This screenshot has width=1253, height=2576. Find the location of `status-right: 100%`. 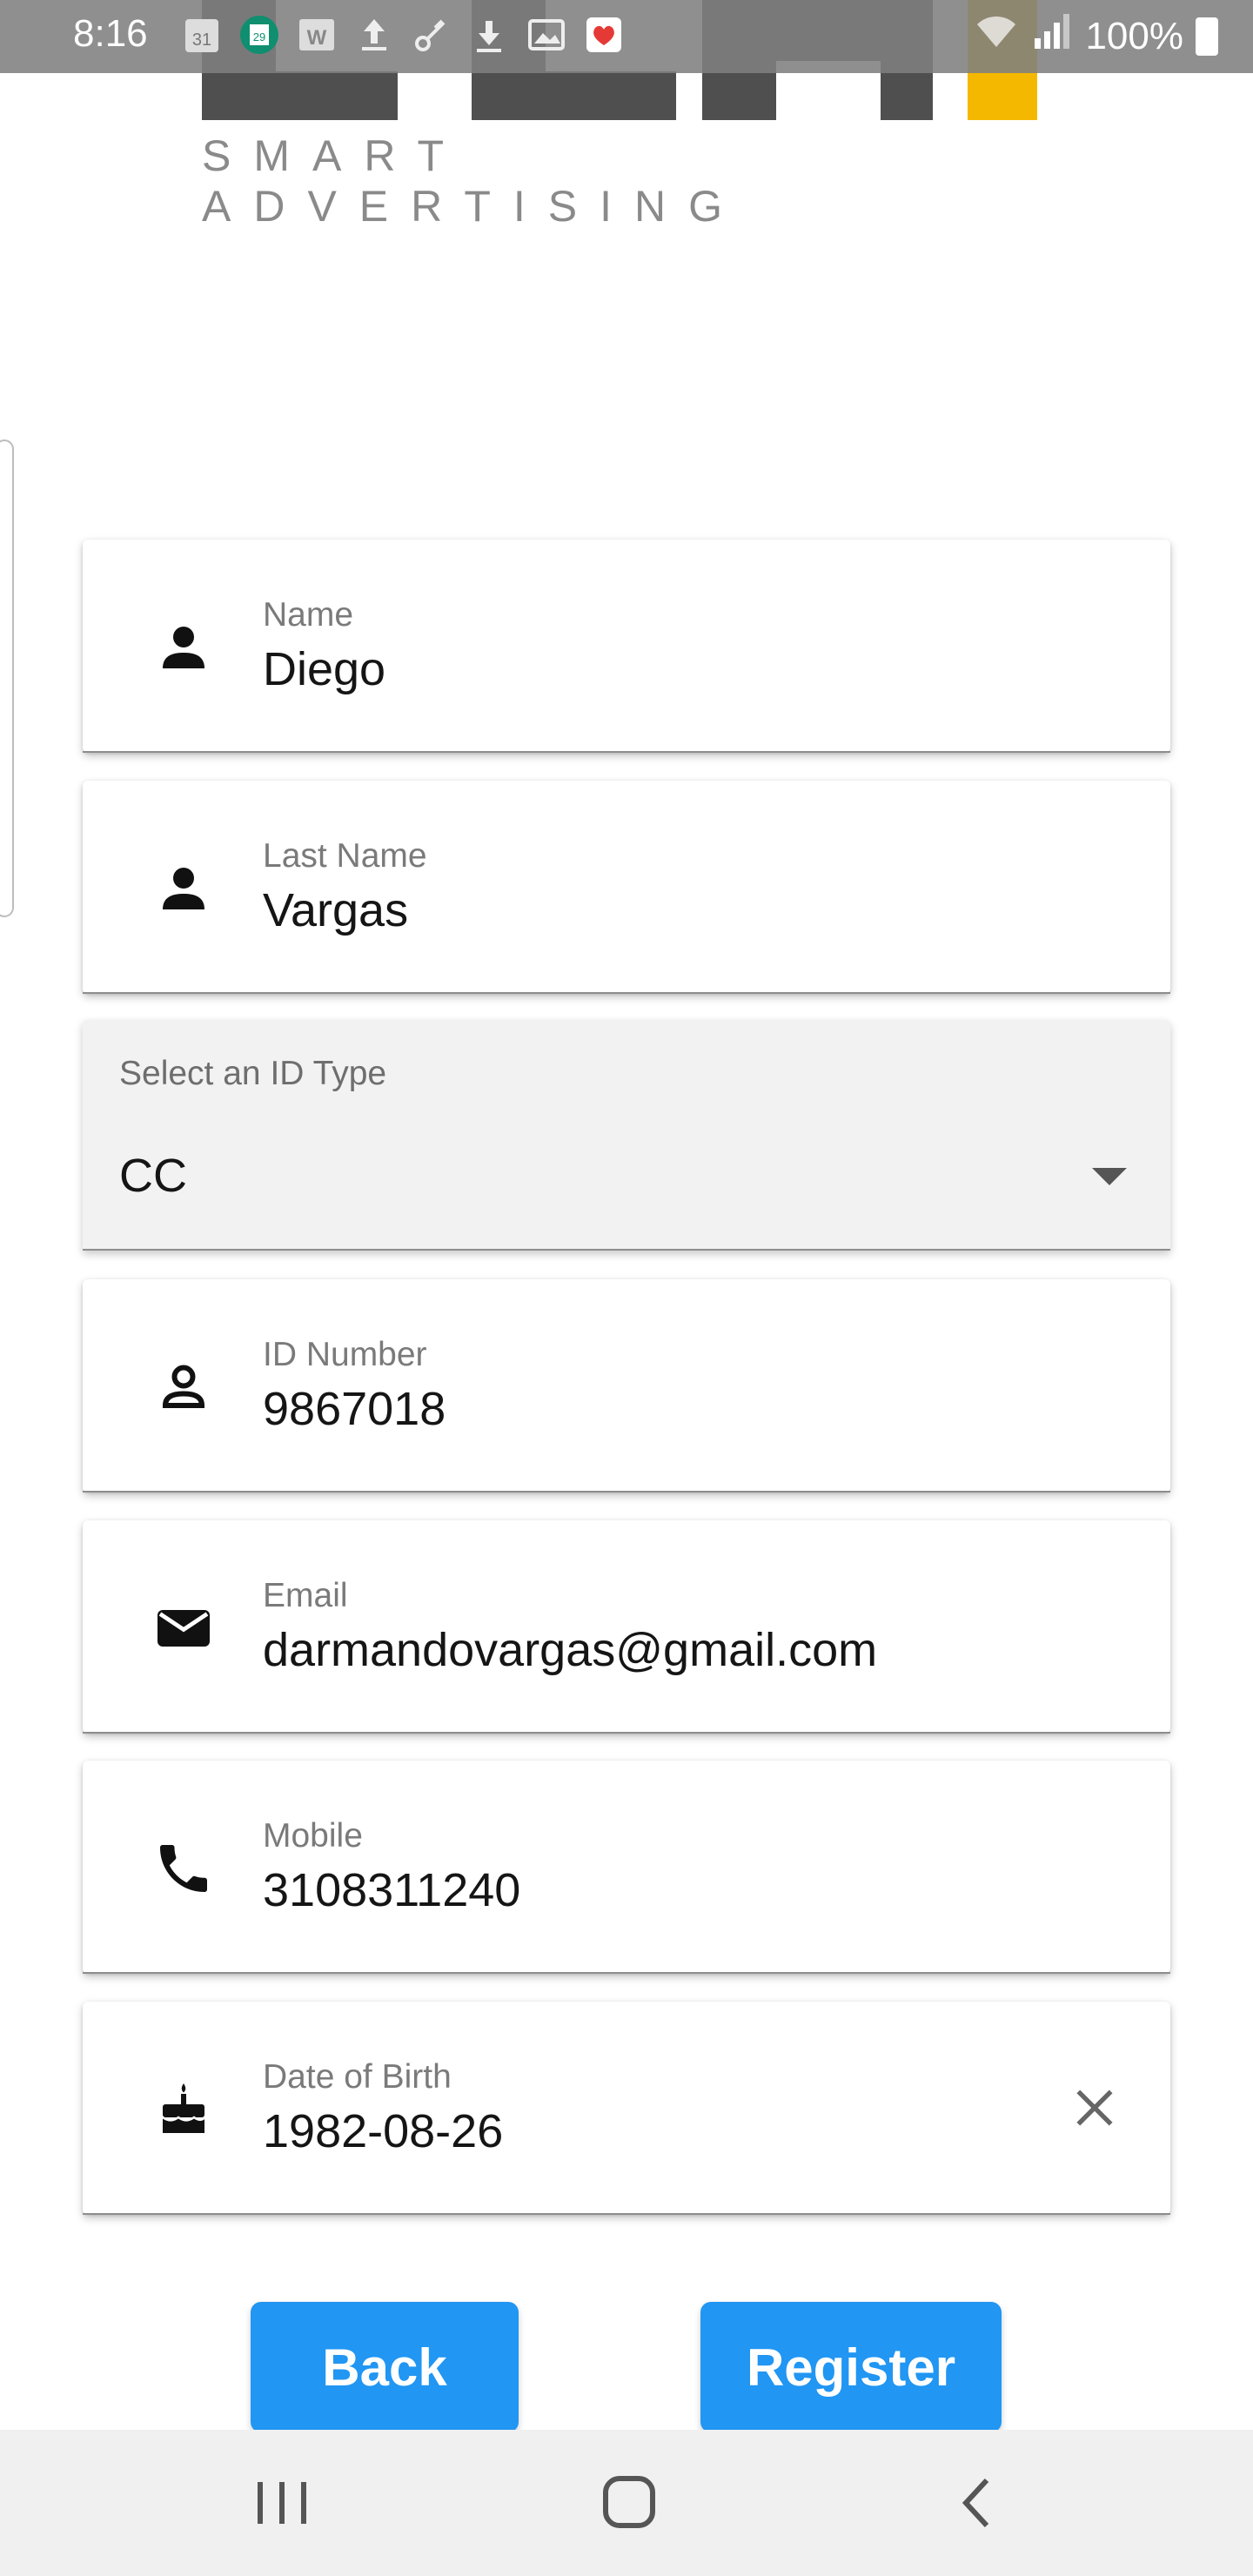

status-right: 100% is located at coordinates (1096, 36).